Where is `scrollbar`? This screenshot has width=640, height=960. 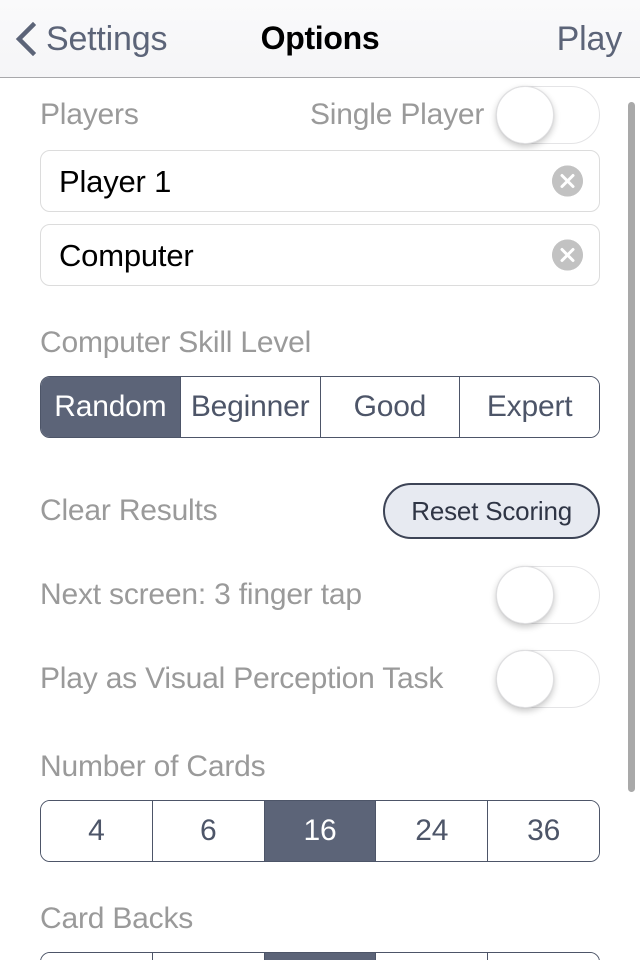
scrollbar is located at coordinates (631, 447).